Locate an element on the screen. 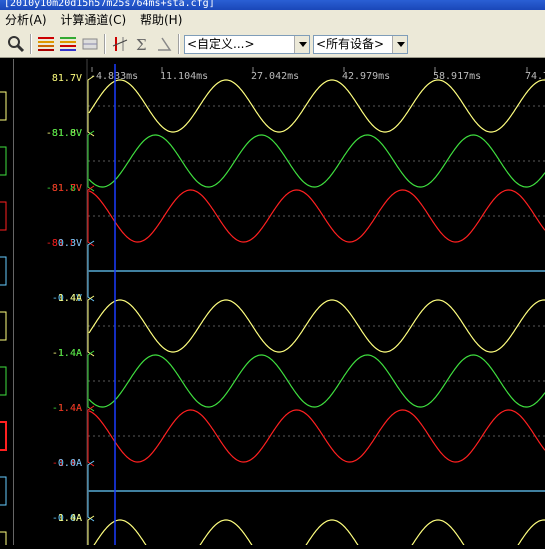 This screenshot has width=545, height=549. device-select-value: <所有设备> is located at coordinates (350, 44).